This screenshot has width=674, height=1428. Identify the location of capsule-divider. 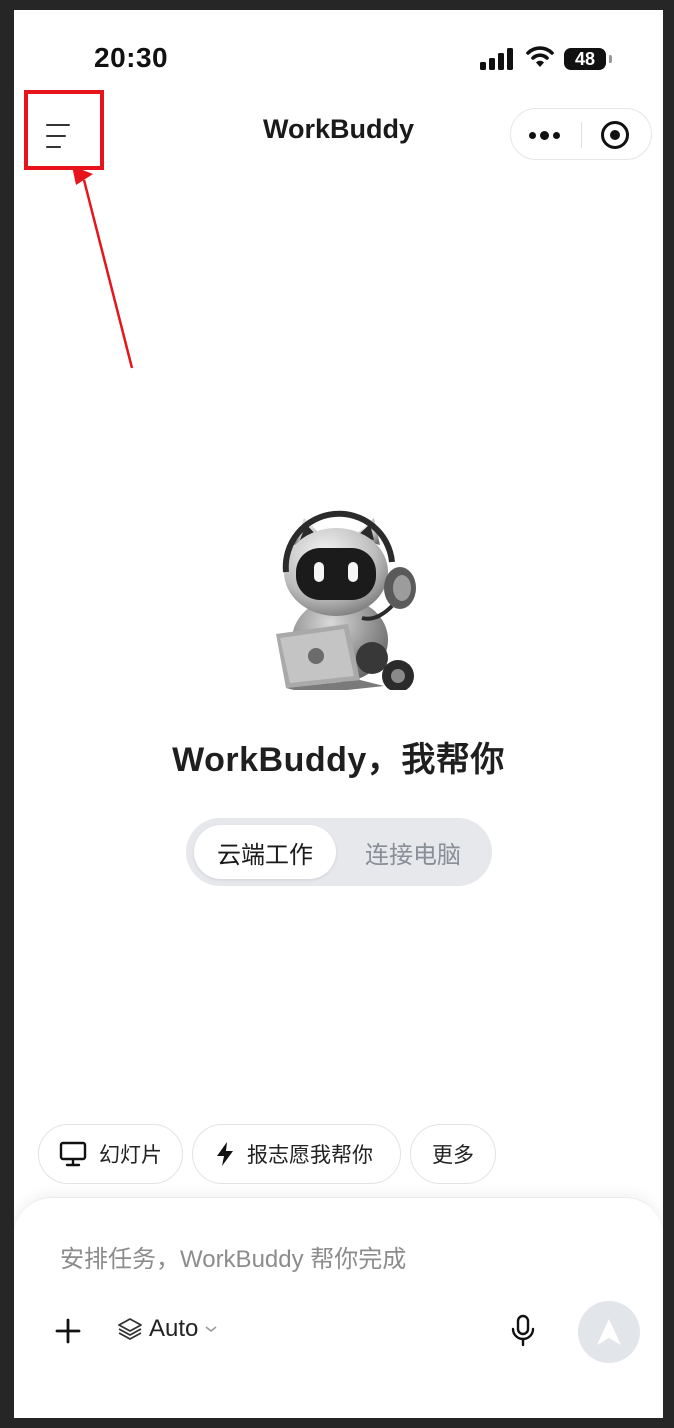
(581, 135).